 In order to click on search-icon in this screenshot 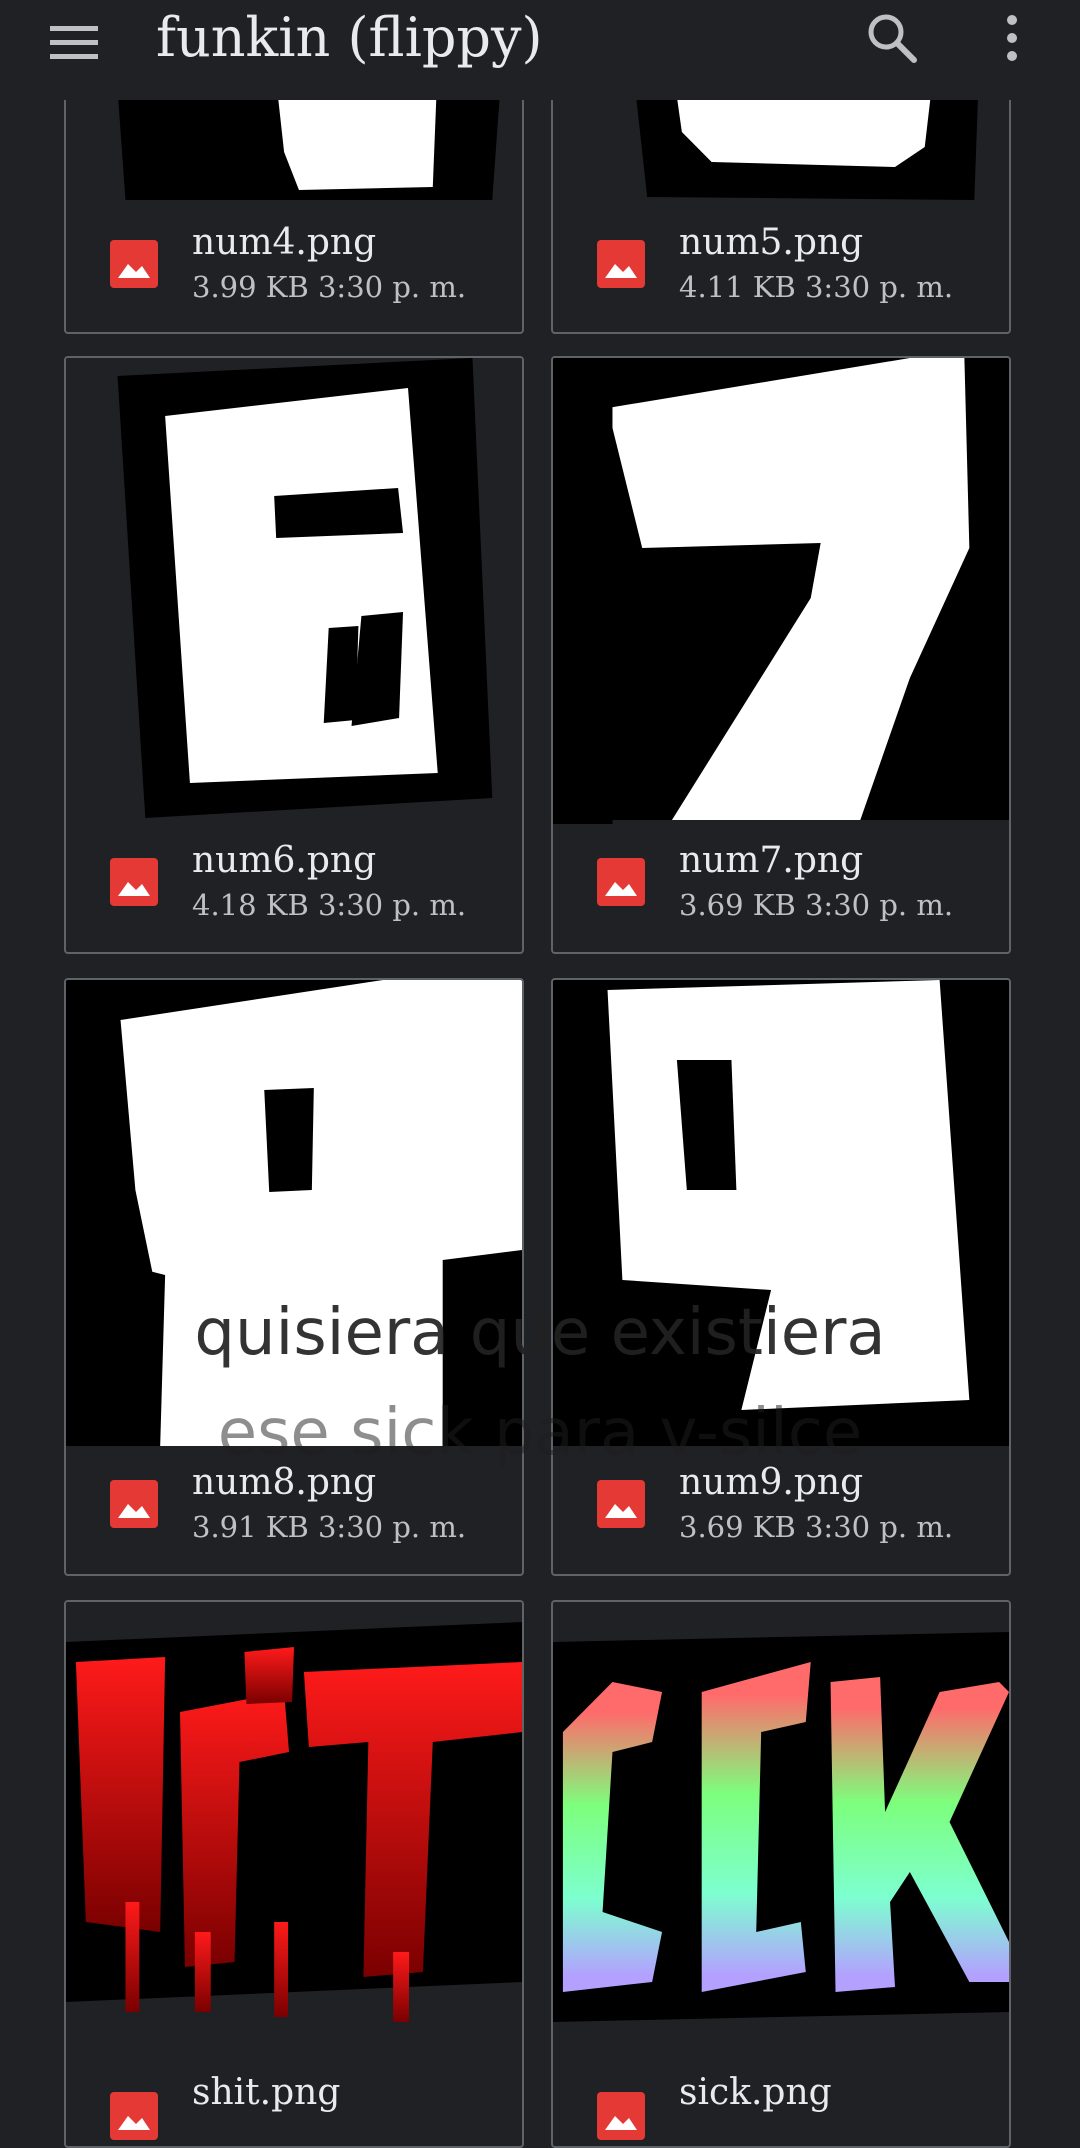, I will do `click(892, 38)`.